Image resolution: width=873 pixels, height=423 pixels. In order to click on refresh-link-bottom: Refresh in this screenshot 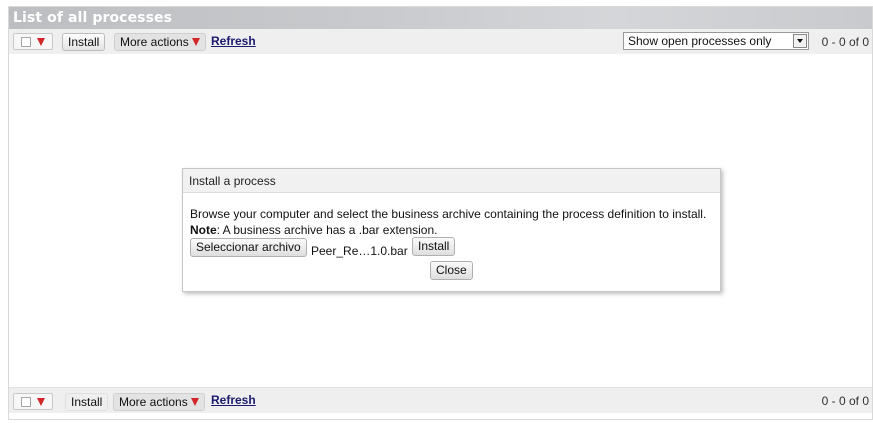, I will do `click(233, 400)`.